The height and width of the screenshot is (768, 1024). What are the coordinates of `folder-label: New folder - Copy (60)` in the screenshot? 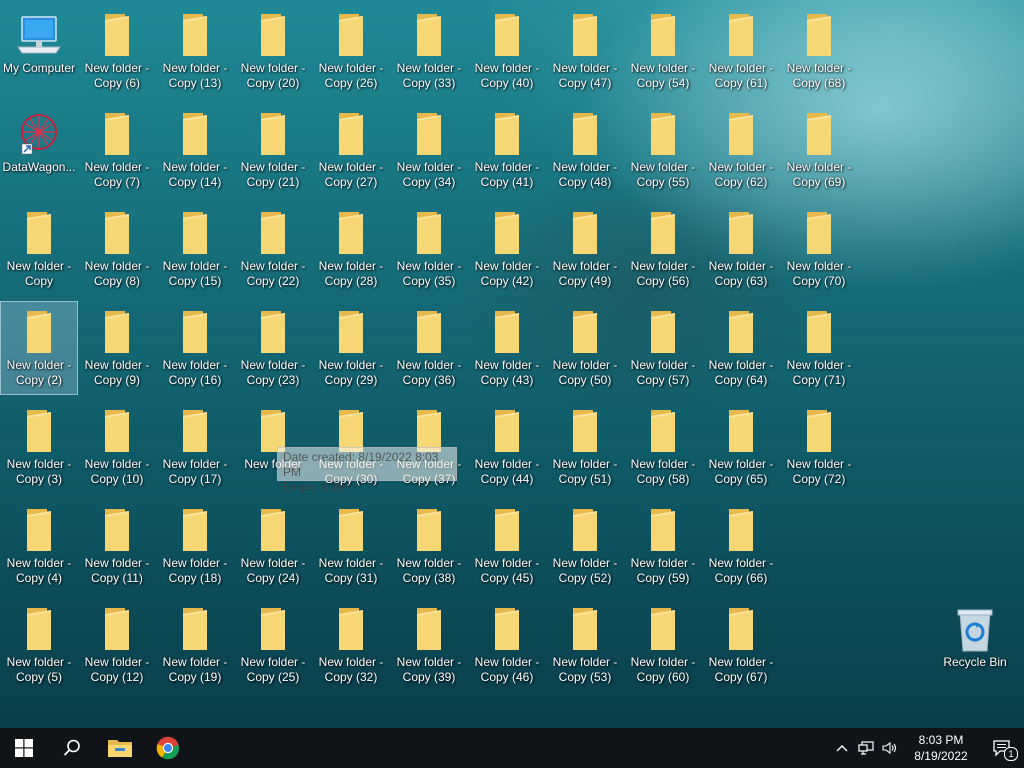 It's located at (663, 669).